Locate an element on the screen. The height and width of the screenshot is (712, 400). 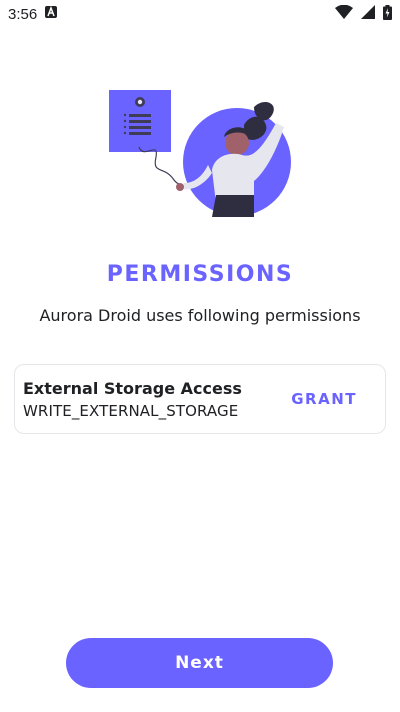
permission-title: External Storage Access is located at coordinates (132, 388).